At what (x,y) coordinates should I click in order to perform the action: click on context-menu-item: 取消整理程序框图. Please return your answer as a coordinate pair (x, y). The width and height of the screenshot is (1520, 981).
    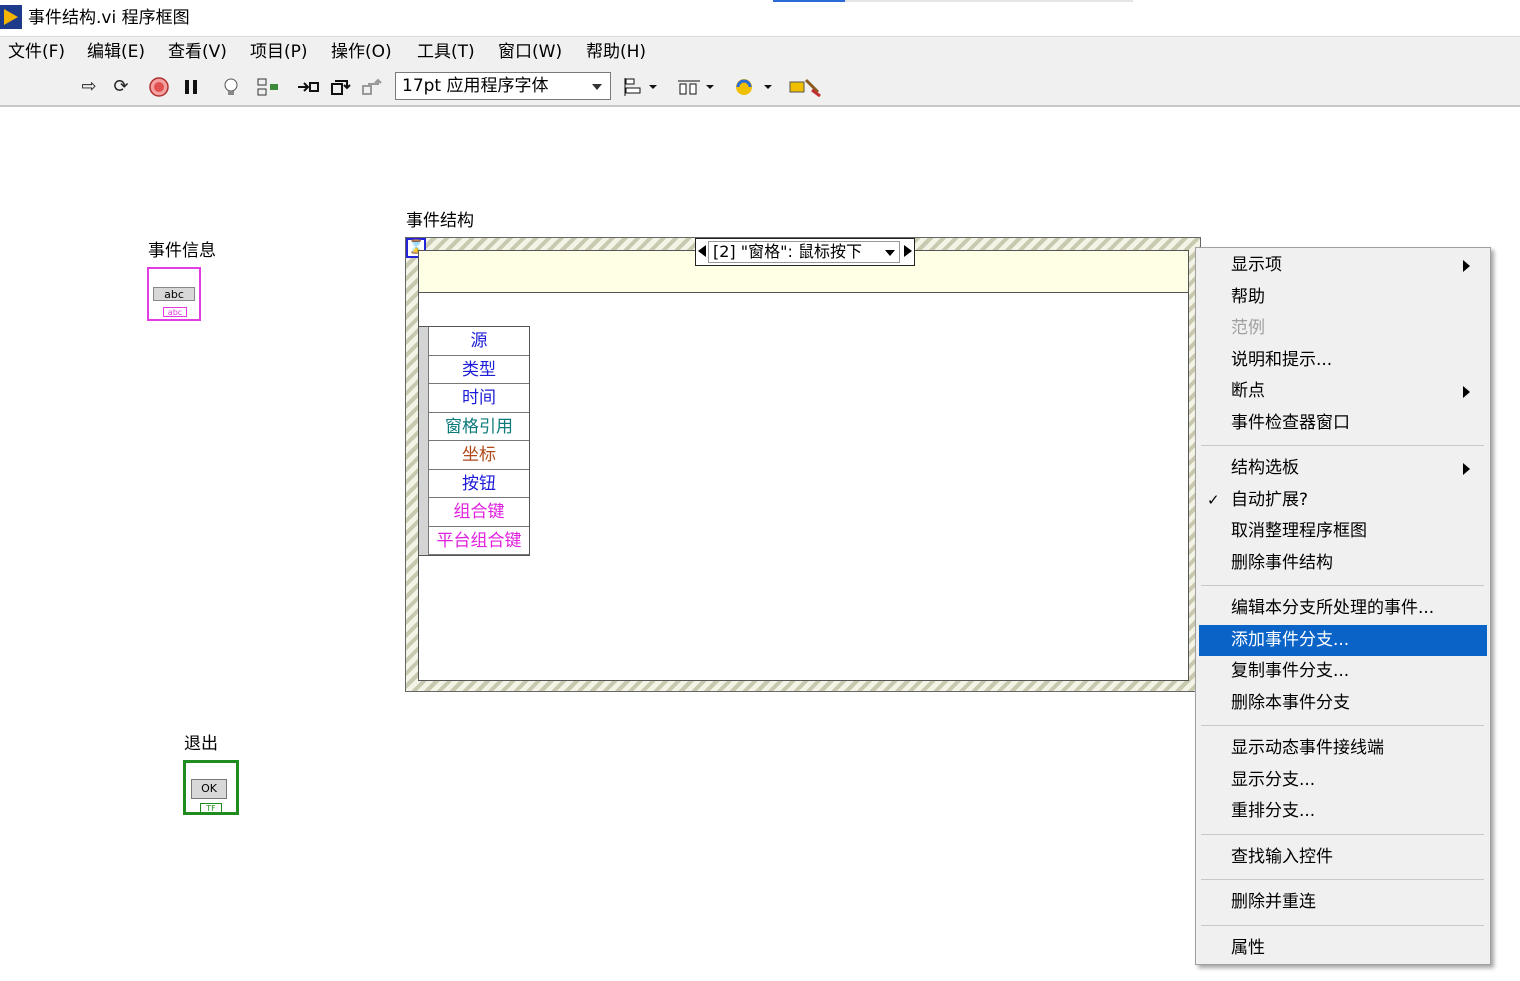
    Looking at the image, I should click on (1343, 531).